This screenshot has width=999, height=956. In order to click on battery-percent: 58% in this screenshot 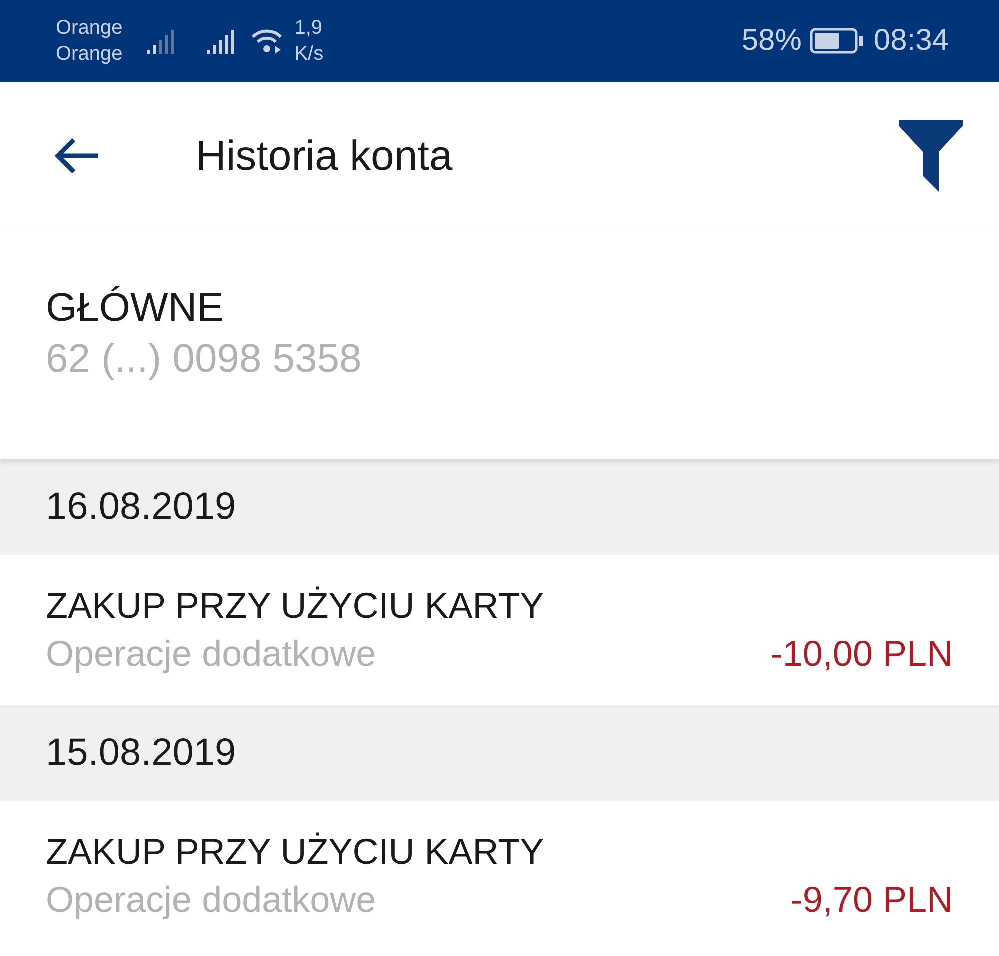, I will do `click(772, 41)`.